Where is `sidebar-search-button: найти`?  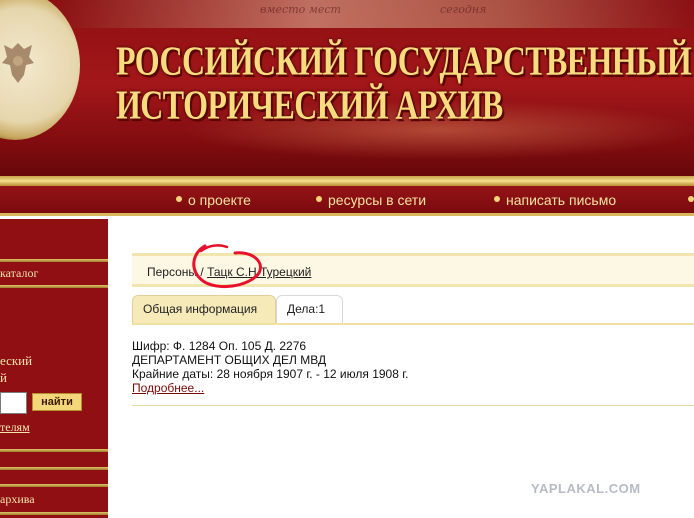
sidebar-search-button: найти is located at coordinates (57, 402).